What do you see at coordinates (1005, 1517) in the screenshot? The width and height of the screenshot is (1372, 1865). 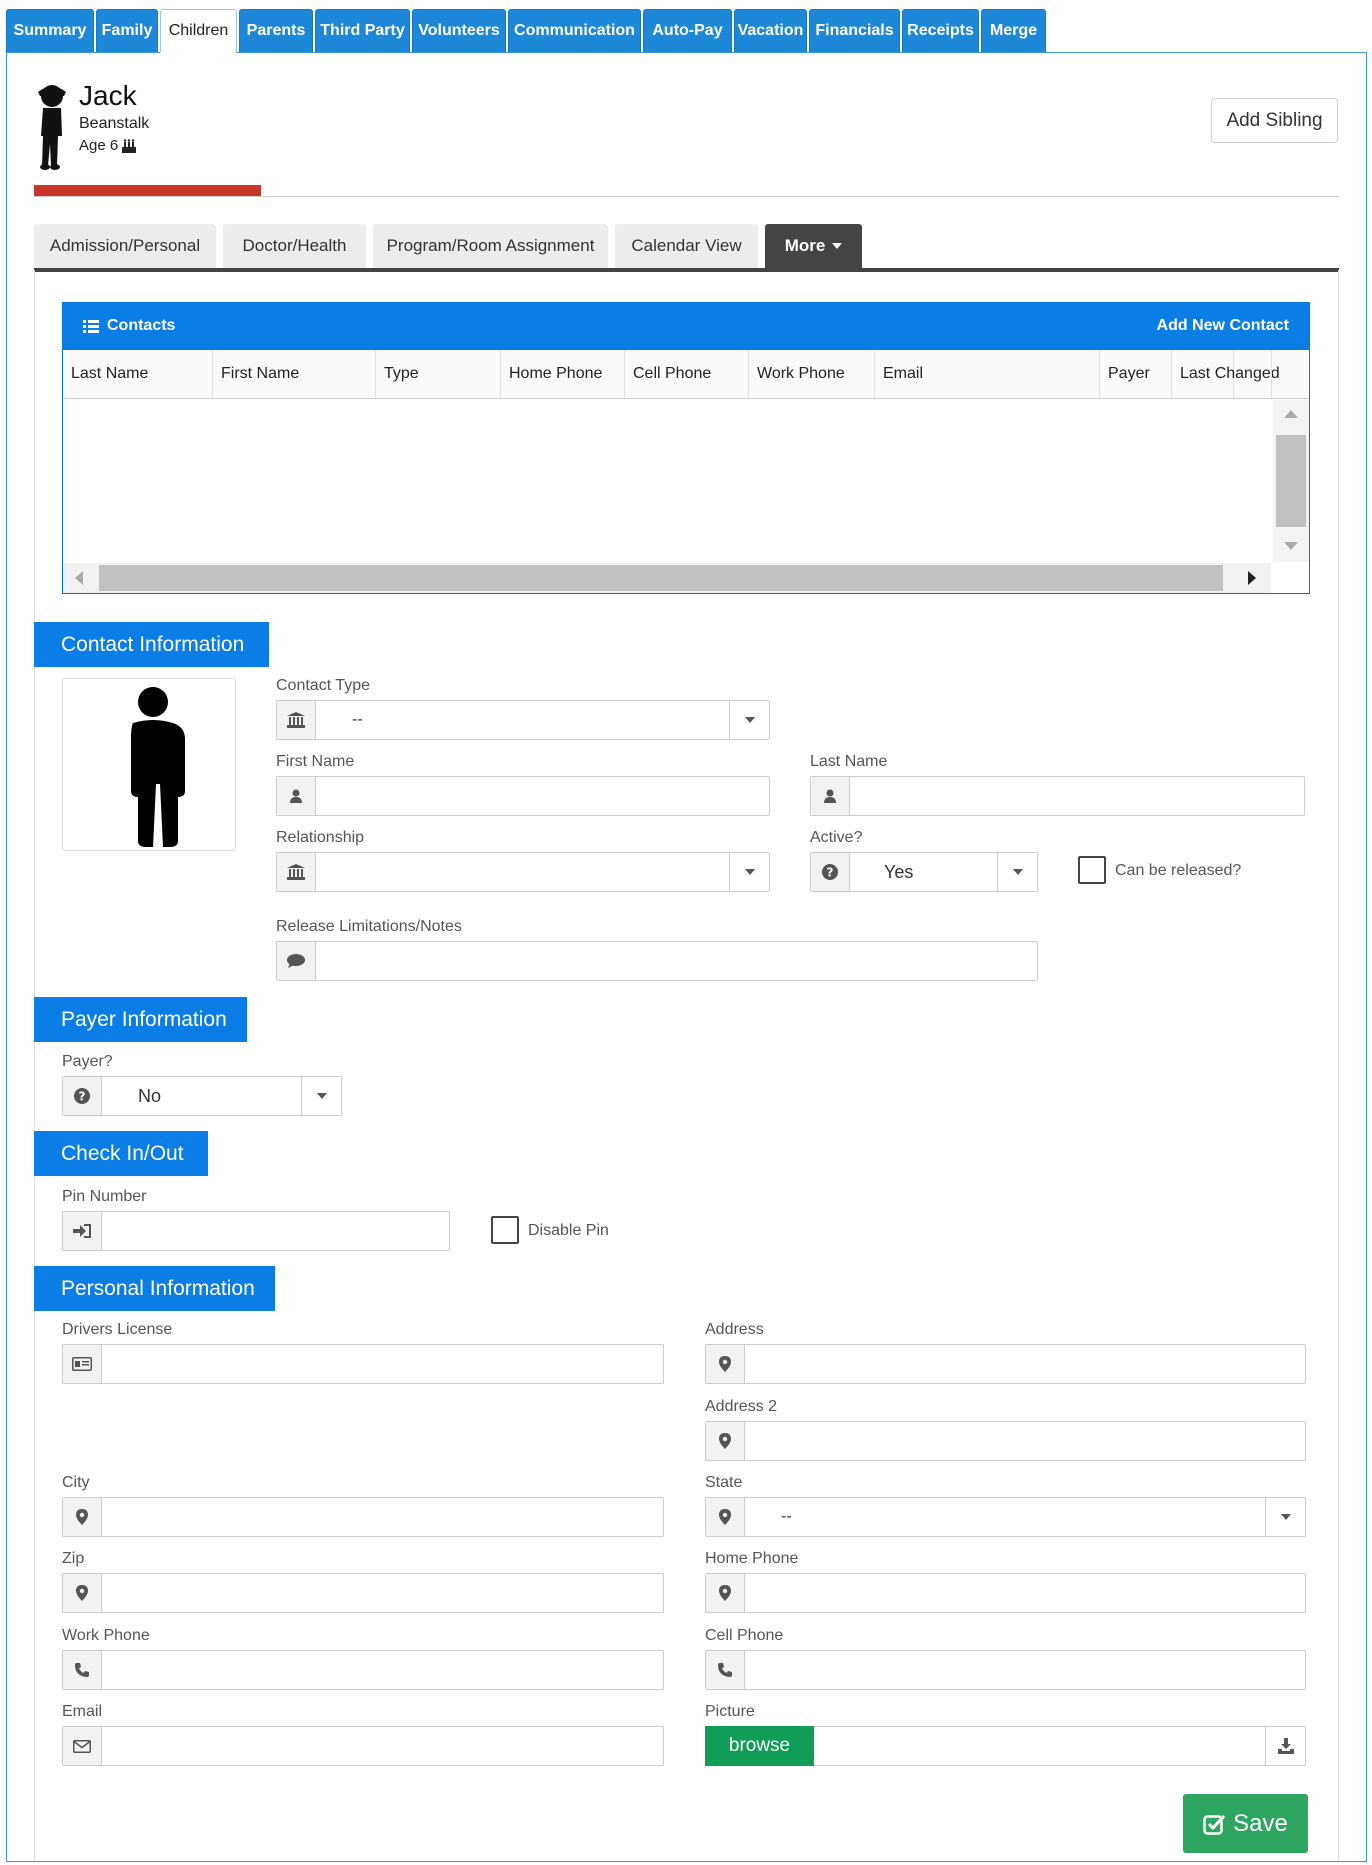 I see `state-select: --` at bounding box center [1005, 1517].